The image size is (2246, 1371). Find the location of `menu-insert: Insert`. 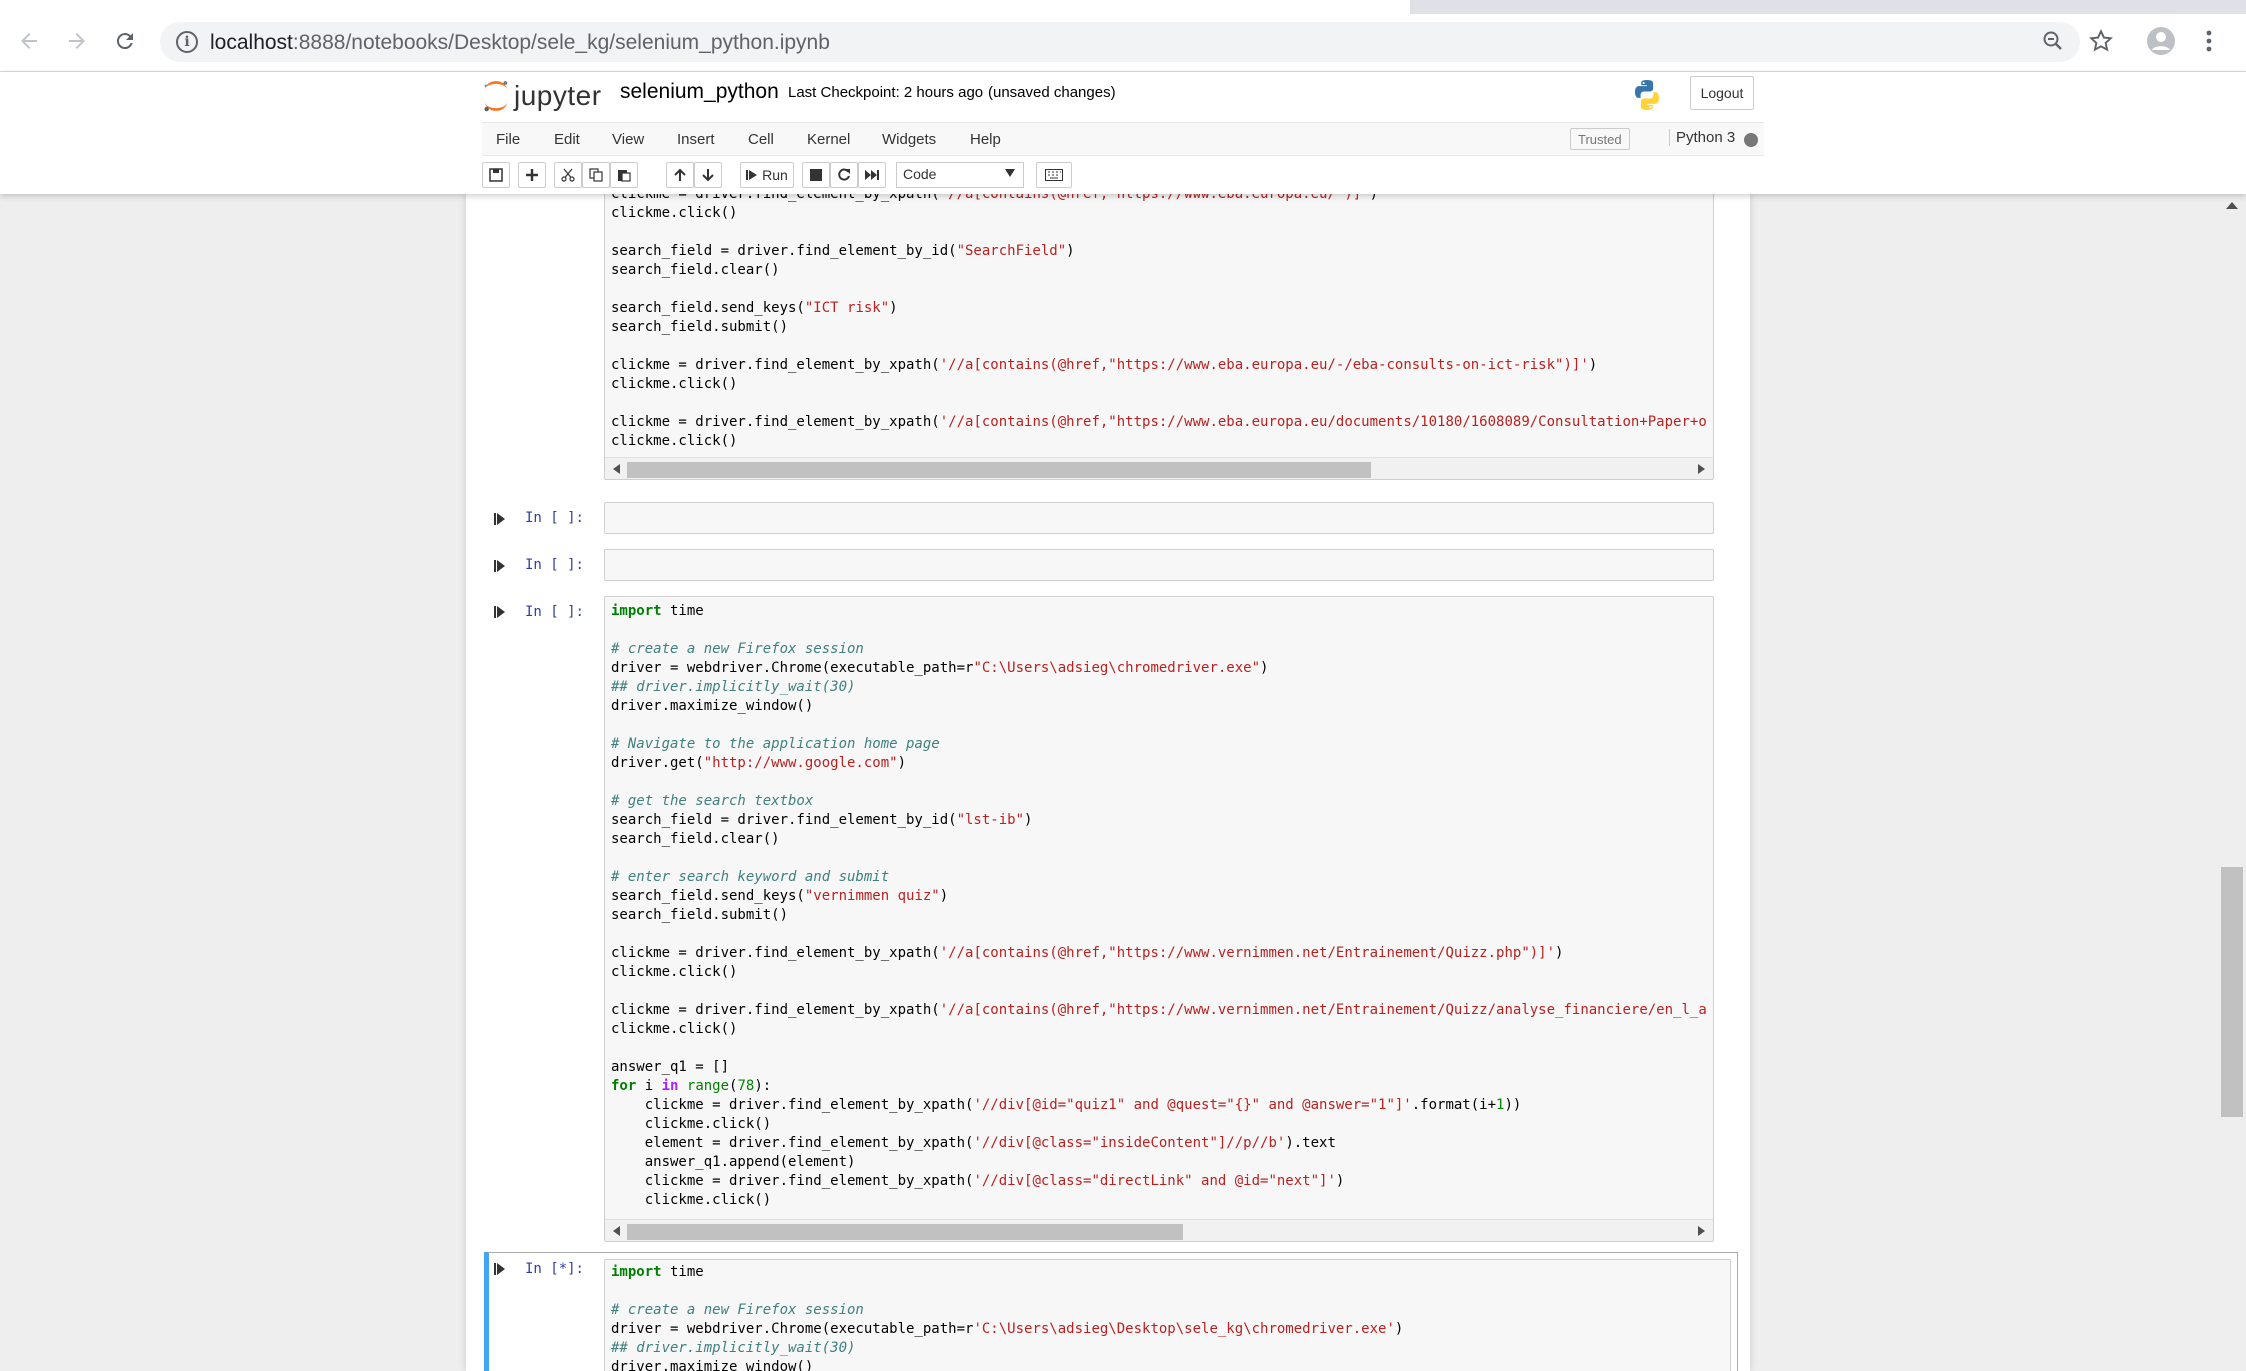

menu-insert: Insert is located at coordinates (696, 139).